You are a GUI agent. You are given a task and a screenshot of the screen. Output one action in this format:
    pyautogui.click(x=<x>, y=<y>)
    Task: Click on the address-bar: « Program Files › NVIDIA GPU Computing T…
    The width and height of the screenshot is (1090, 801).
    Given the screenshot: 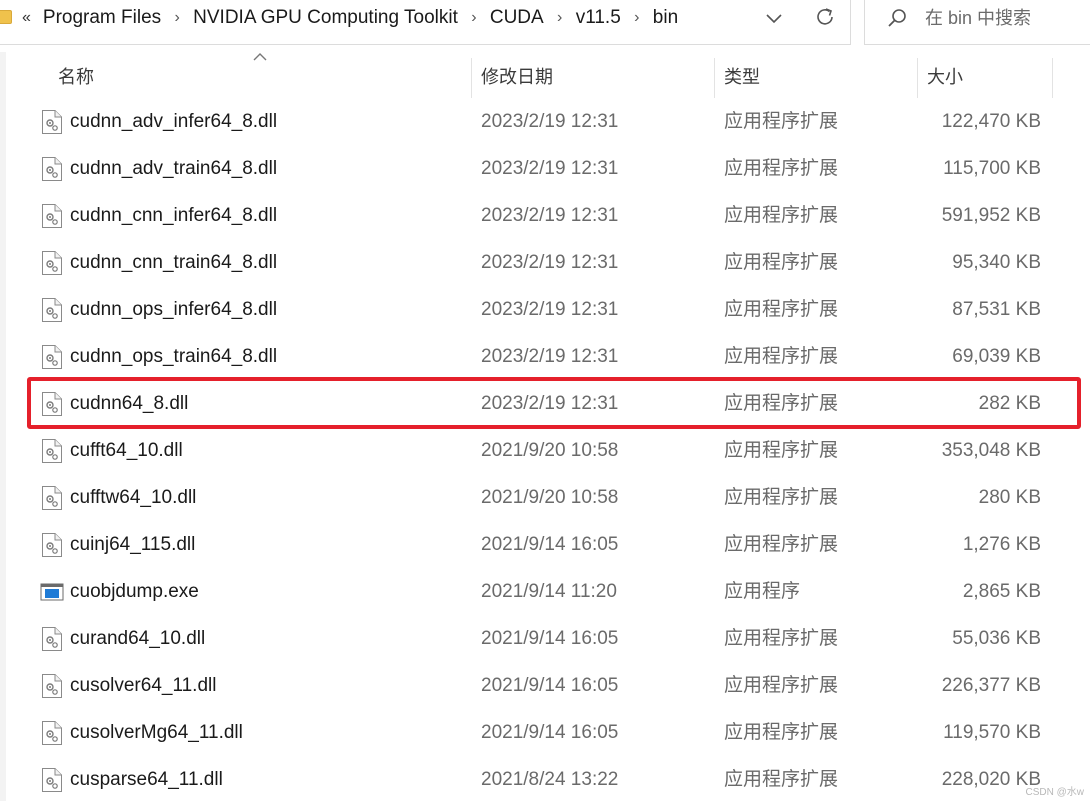 What is the action you would take?
    pyautogui.click(x=545, y=22)
    